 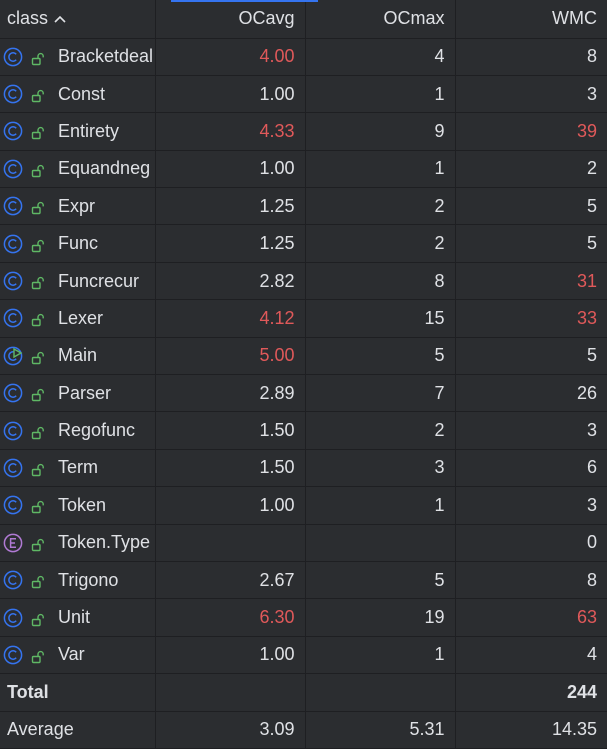 What do you see at coordinates (78, 430) in the screenshot?
I see `class-name-cell: Regofunc` at bounding box center [78, 430].